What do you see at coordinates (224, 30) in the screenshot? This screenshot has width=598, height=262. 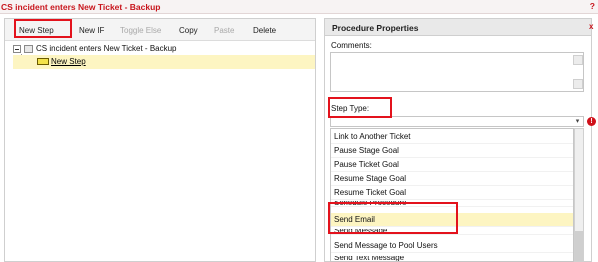 I see `paste-button: Paste` at bounding box center [224, 30].